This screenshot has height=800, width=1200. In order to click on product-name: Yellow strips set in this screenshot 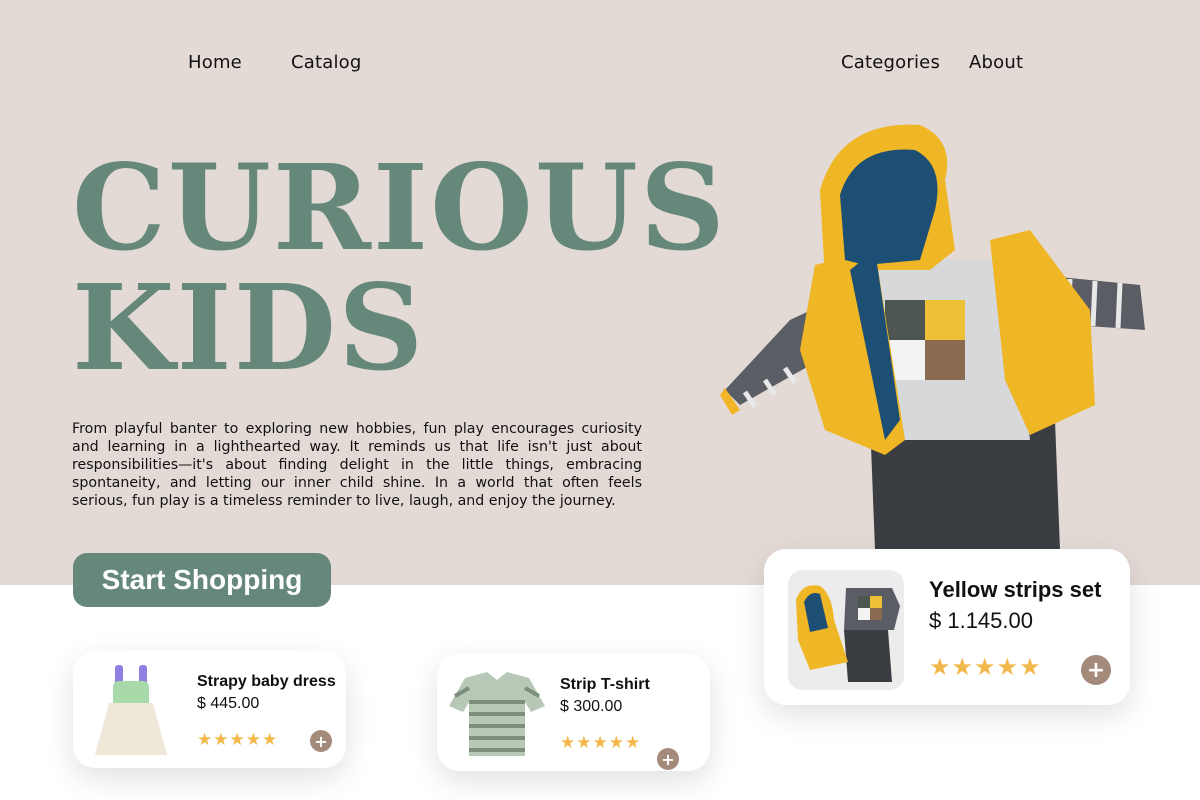, I will do `click(1015, 589)`.